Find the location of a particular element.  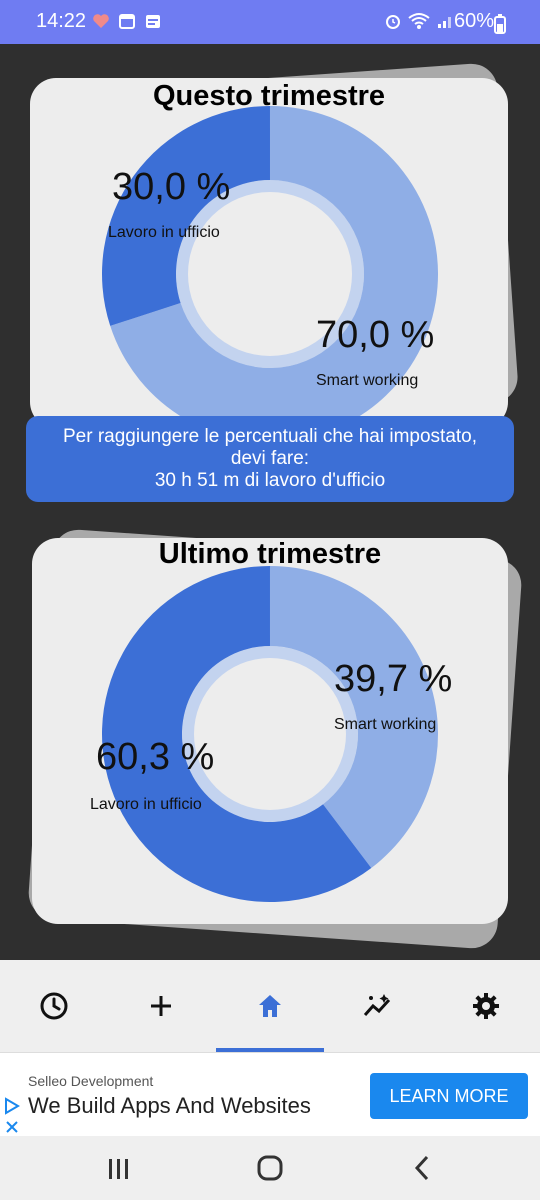

ad-headline: We Build Apps And Websites is located at coordinates (169, 1106).